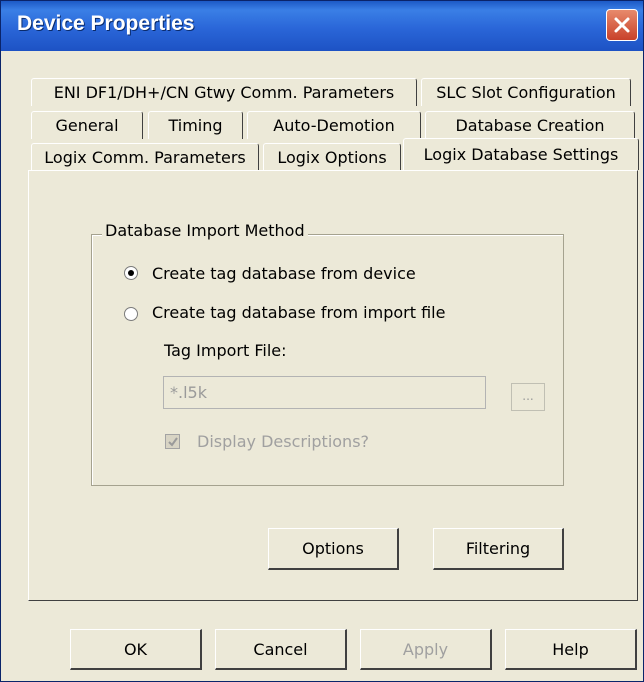 This screenshot has height=682, width=644. What do you see at coordinates (283, 441) in the screenshot?
I see `display-descriptions-label: Display Descriptions?` at bounding box center [283, 441].